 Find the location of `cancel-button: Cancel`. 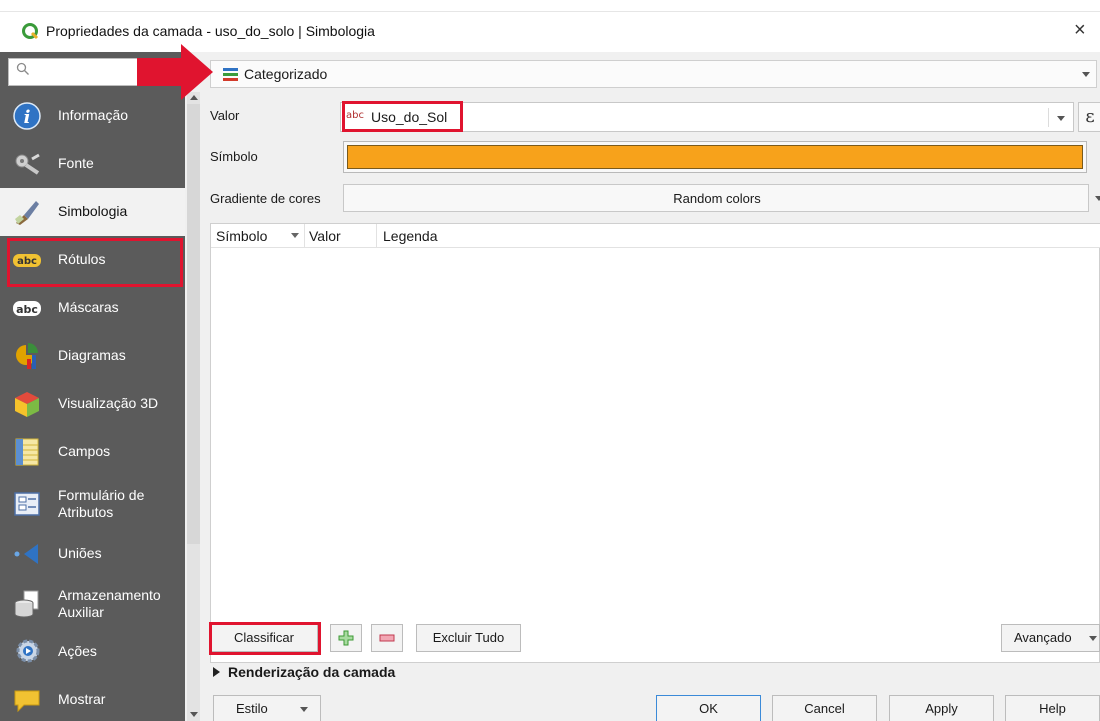

cancel-button: Cancel is located at coordinates (824, 708).